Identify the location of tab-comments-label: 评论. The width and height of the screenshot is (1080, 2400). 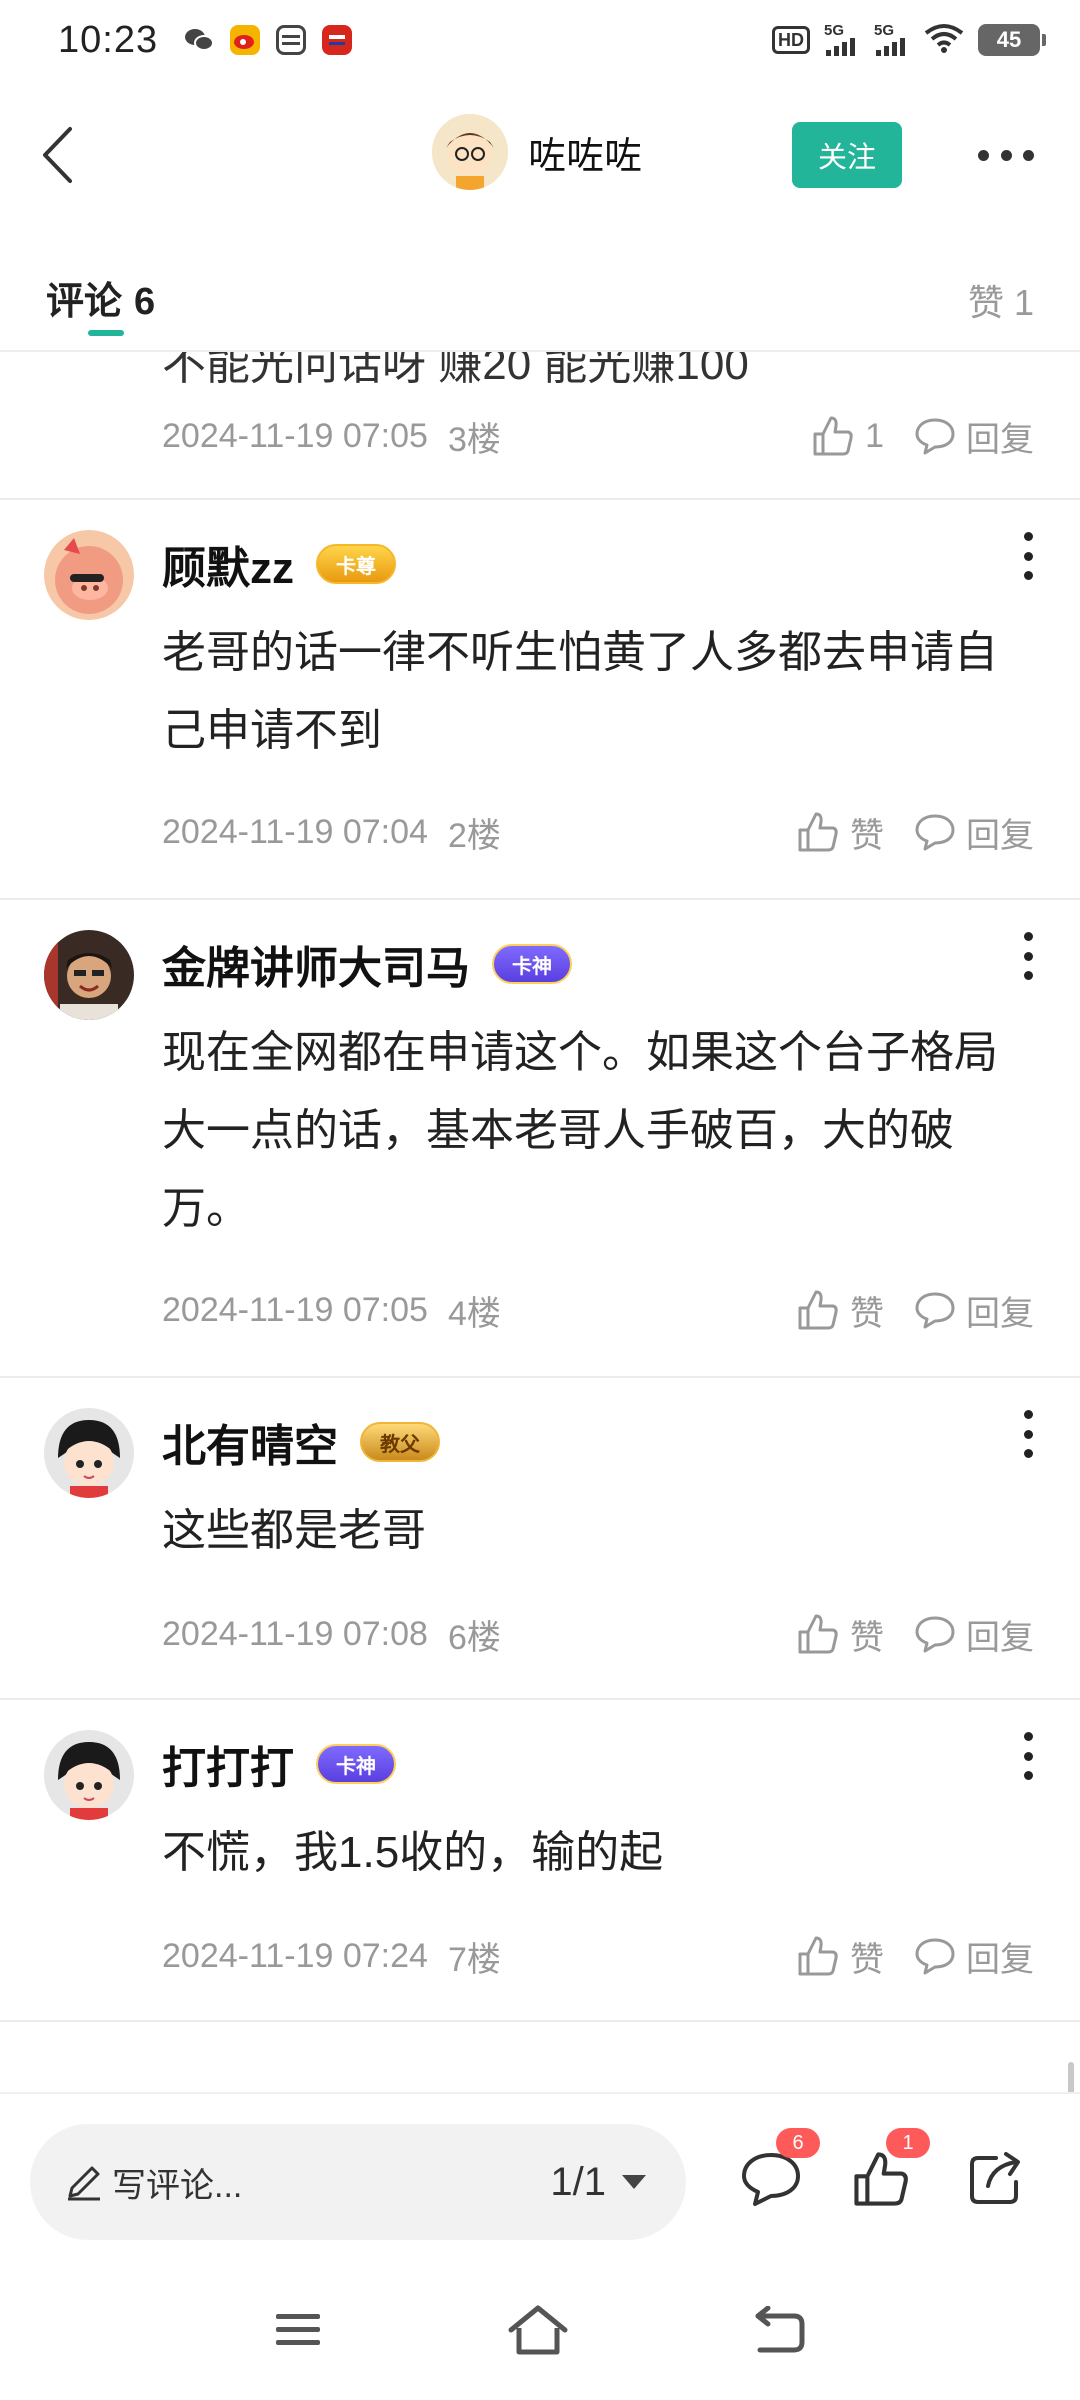
(84, 302).